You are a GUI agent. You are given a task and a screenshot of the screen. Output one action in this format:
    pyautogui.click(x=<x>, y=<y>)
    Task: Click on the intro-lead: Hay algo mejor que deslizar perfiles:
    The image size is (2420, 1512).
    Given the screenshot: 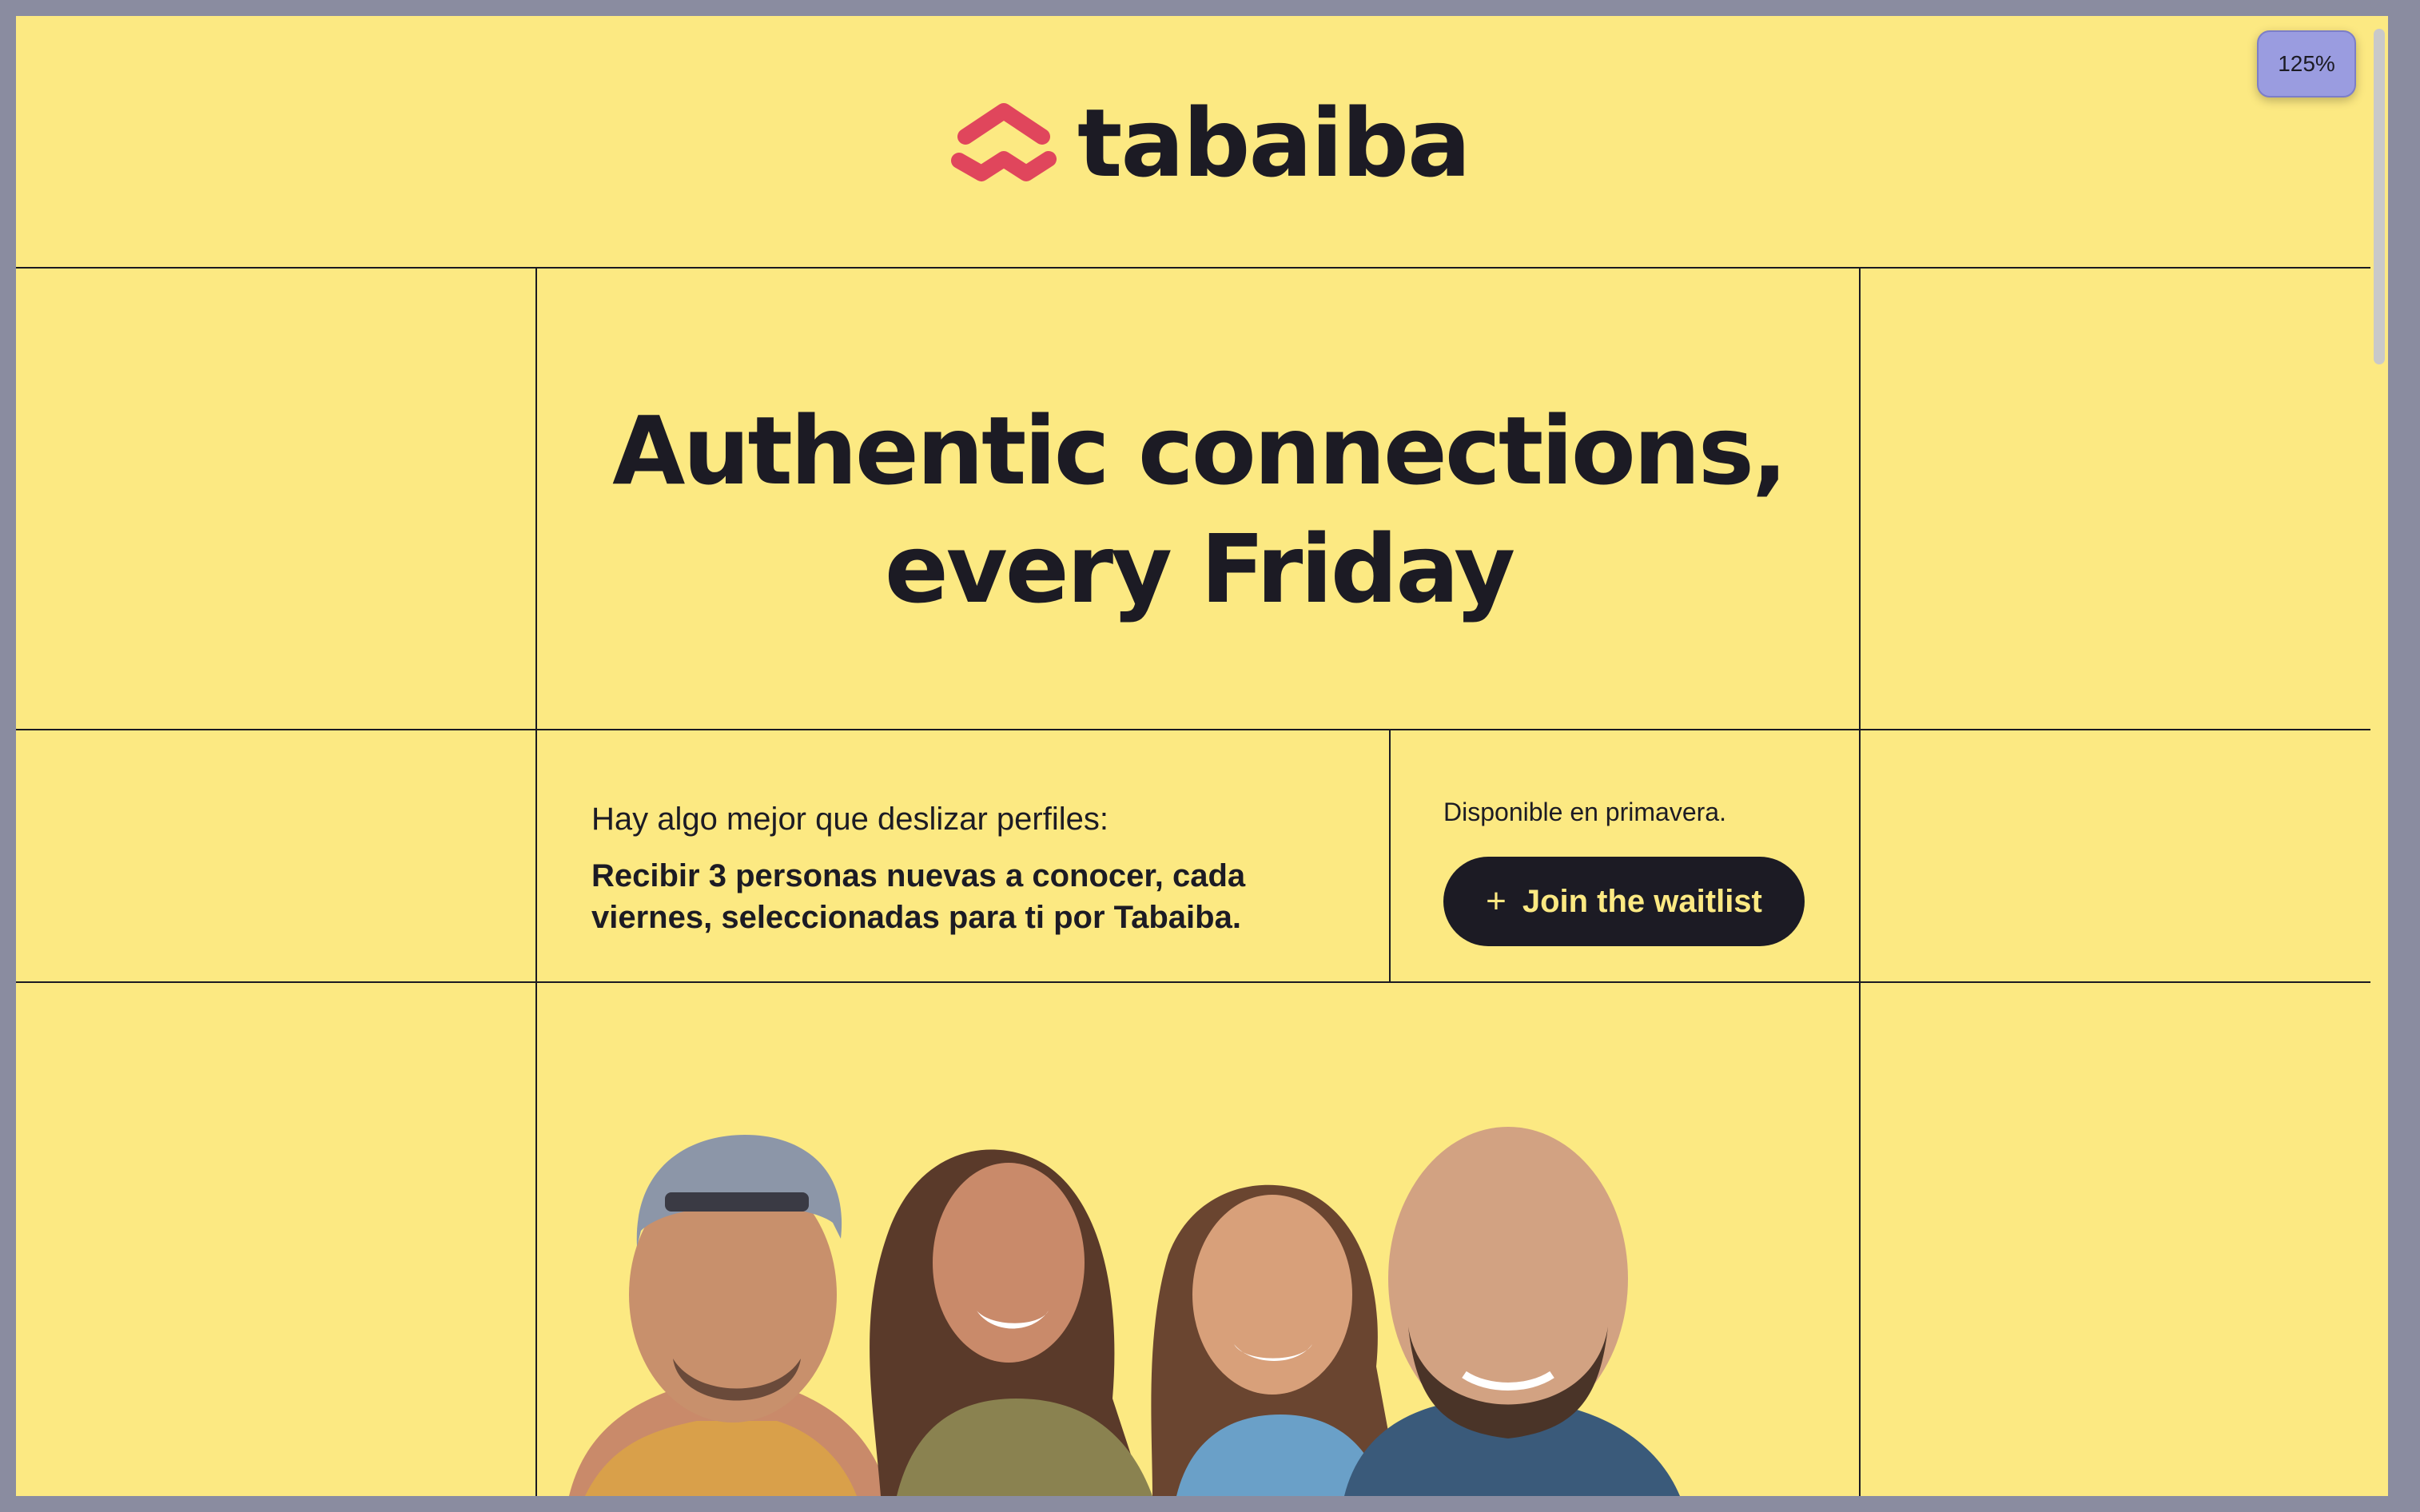 What is the action you would take?
    pyautogui.click(x=850, y=820)
    